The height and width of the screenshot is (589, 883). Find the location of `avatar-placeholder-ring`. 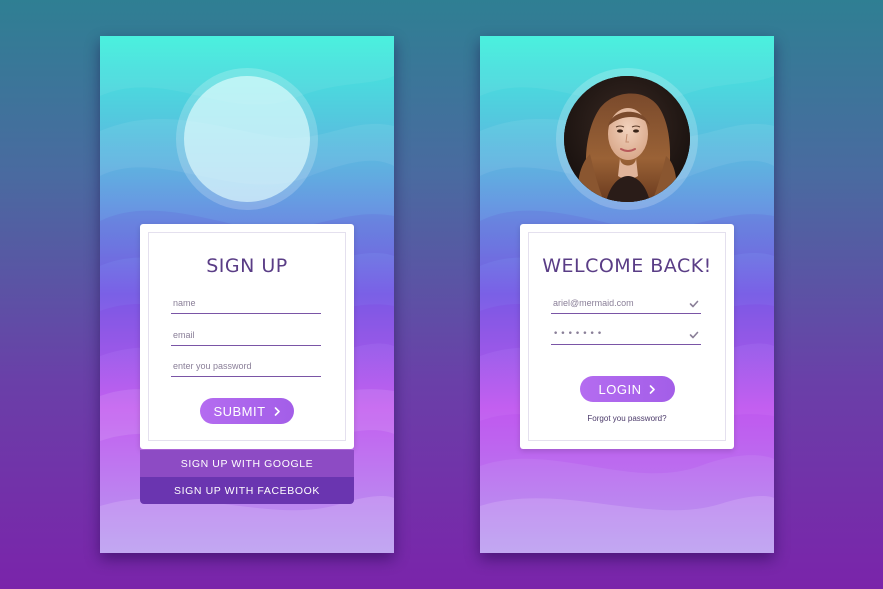

avatar-placeholder-ring is located at coordinates (247, 139).